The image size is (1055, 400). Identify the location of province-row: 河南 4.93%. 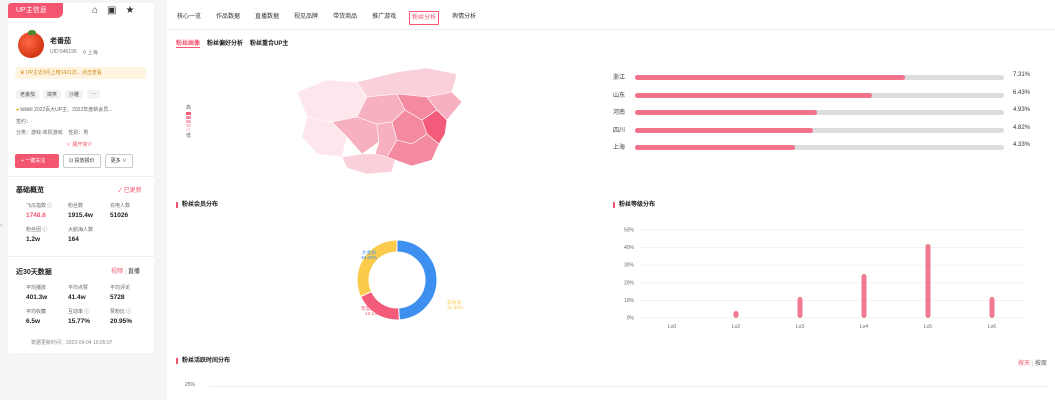
(823, 112).